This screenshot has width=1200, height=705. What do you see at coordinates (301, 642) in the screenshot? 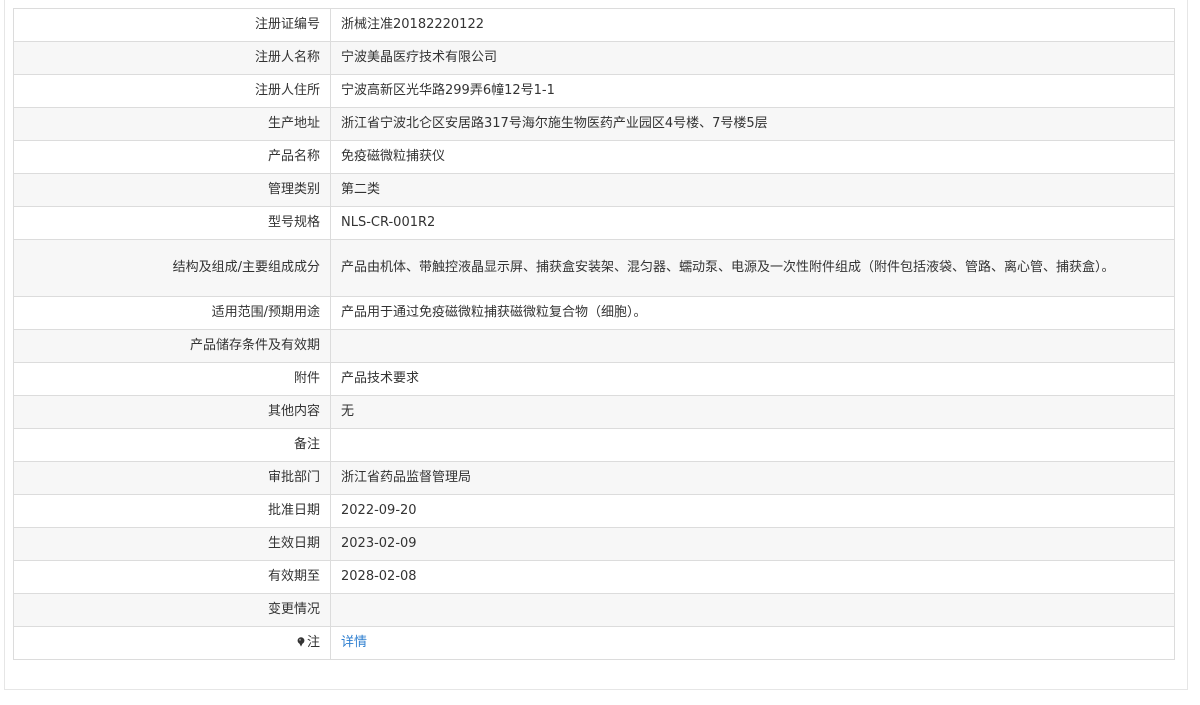
I see `pin-icon` at bounding box center [301, 642].